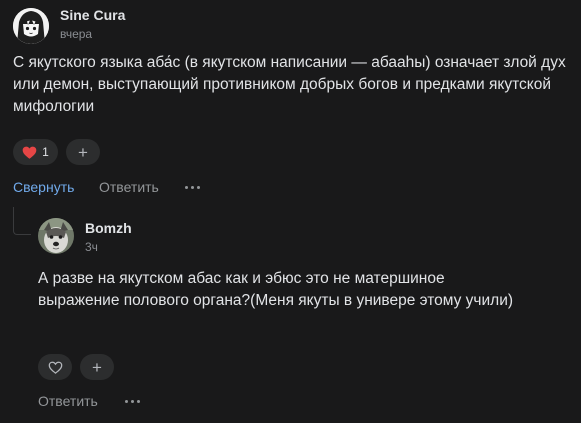 Image resolution: width=581 pixels, height=423 pixels. Describe the element at coordinates (22, 221) in the screenshot. I see `thread-connector` at that location.